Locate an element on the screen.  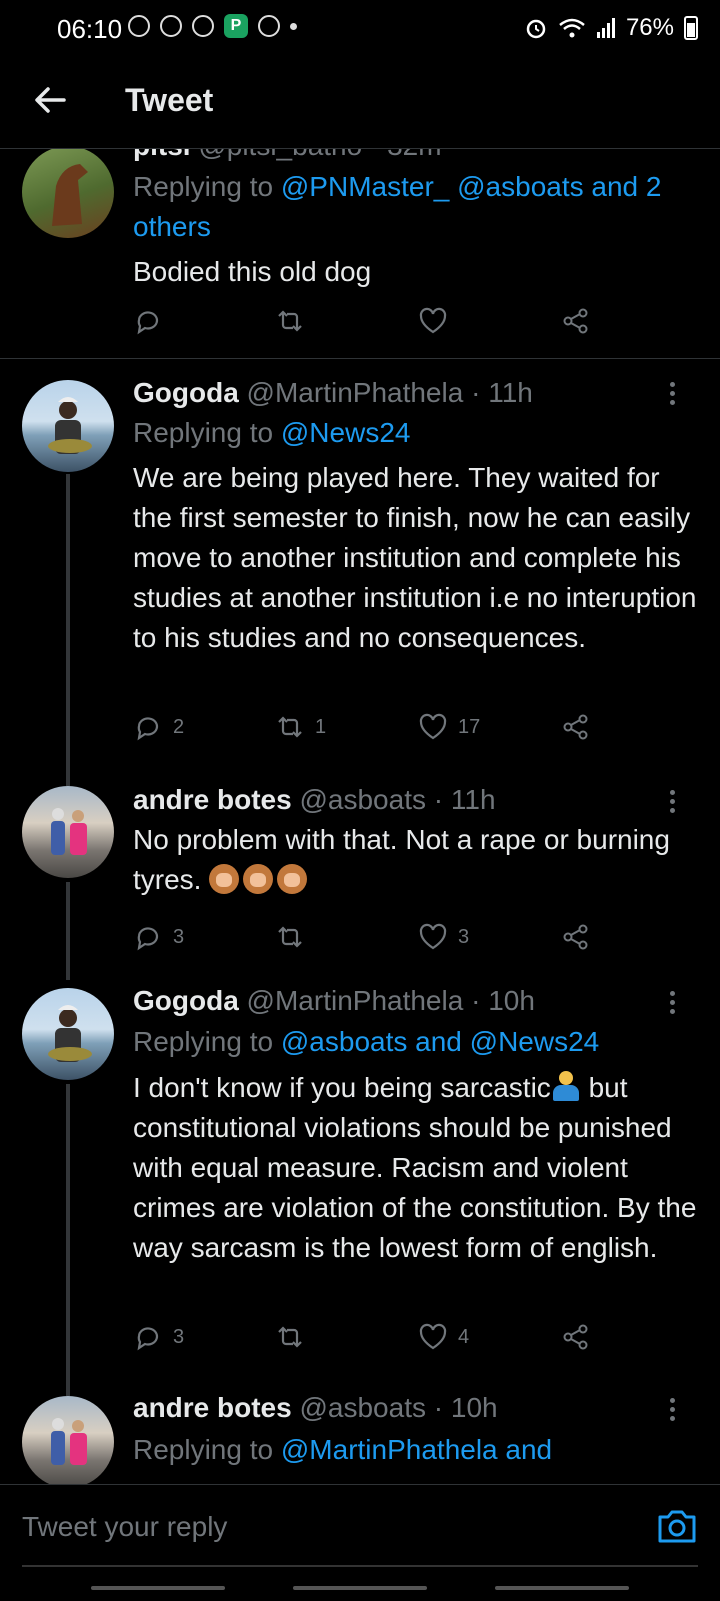
like-button: 4 is located at coordinates (443, 1337).